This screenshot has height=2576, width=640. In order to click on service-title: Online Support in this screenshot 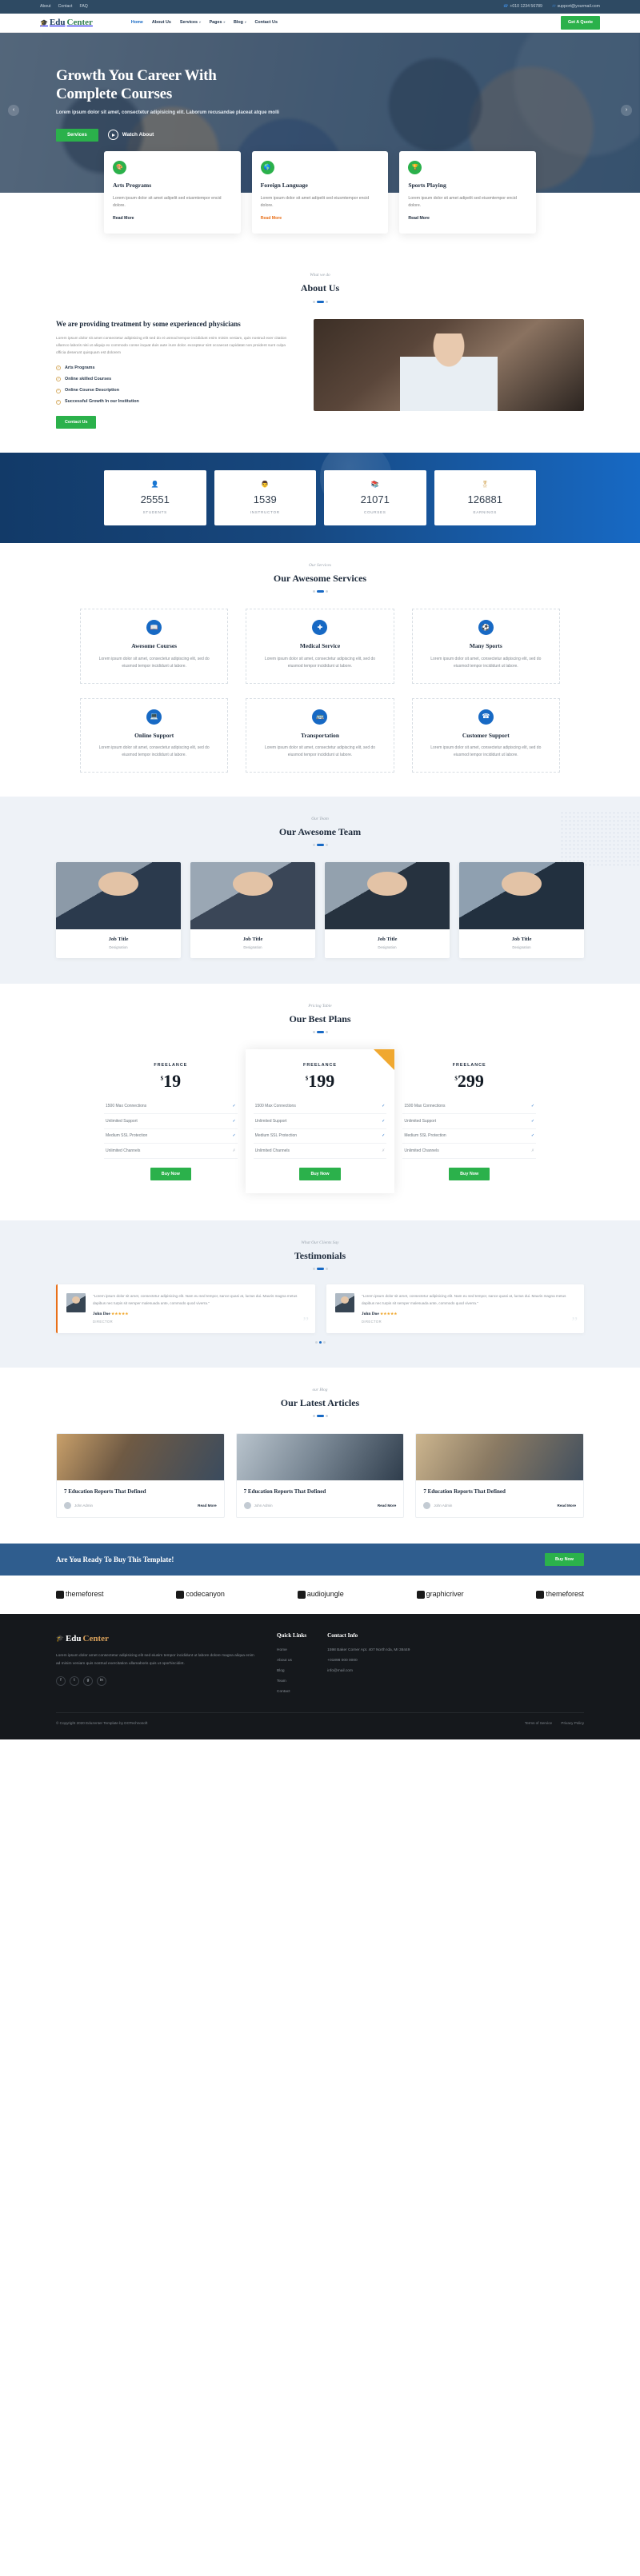, I will do `click(154, 735)`.